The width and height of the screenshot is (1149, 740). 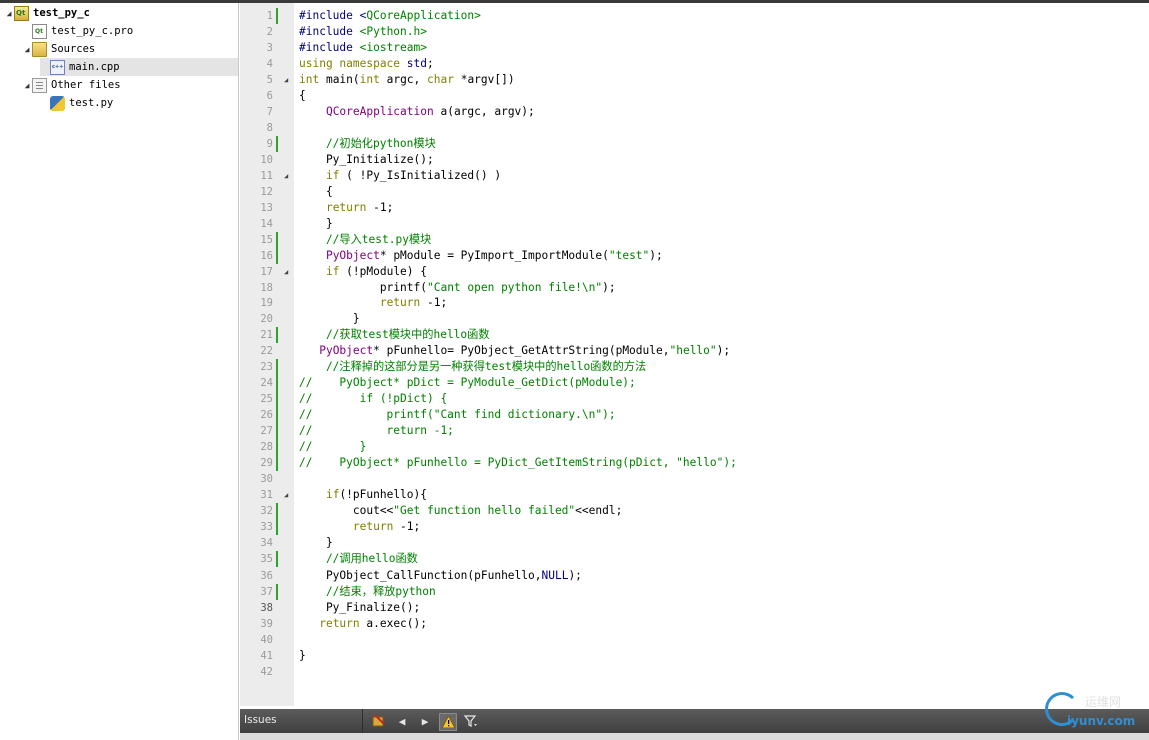 I want to click on code-line: 25 // if (!pDict) {, so click(x=694, y=399).